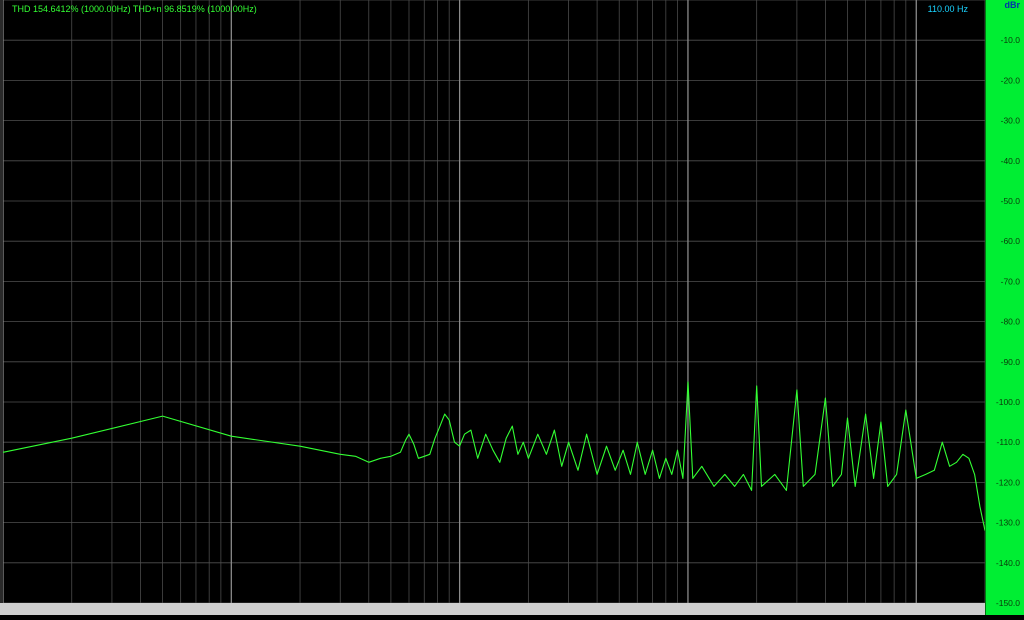 The width and height of the screenshot is (1024, 620). What do you see at coordinates (492, 609) in the screenshot?
I see `frequency-axis-bar` at bounding box center [492, 609].